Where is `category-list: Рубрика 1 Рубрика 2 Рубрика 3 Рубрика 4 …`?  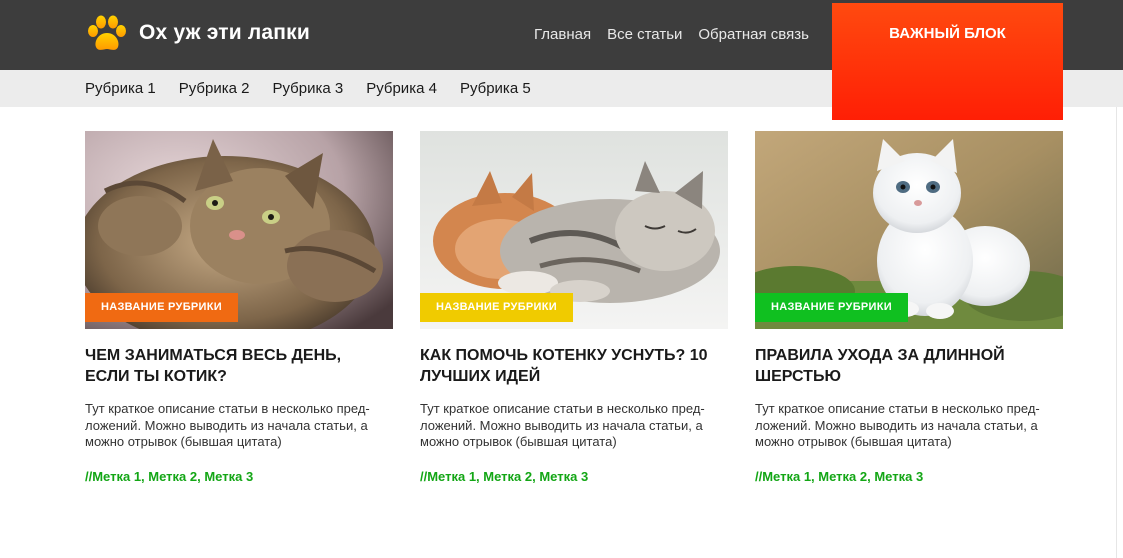 category-list: Рубрика 1 Рубрика 2 Рубрика 3 Рубрика 4 … is located at coordinates (308, 88).